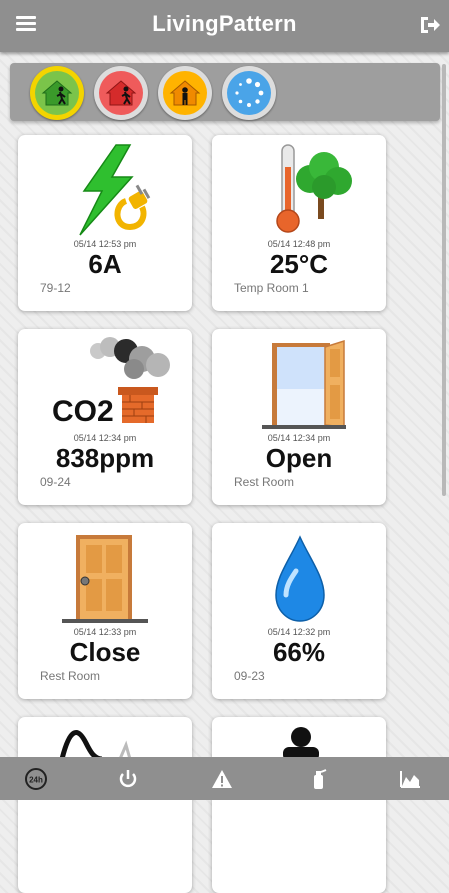  I want to click on sensor-tile-humidity: 05/14 12:32 pm 66% 09-23, so click(299, 611).